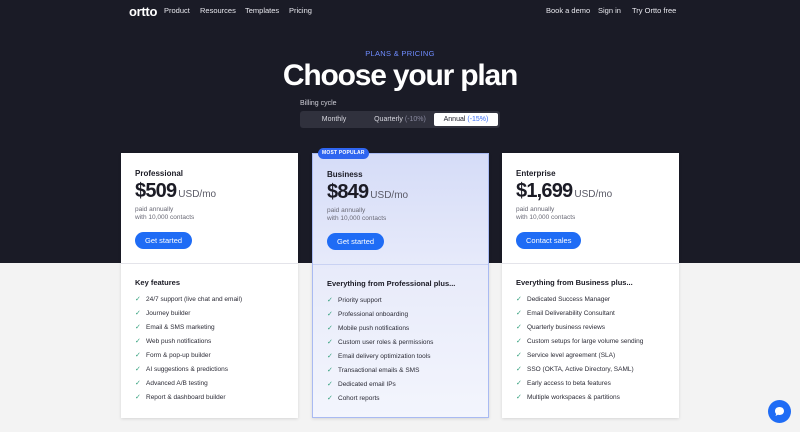  What do you see at coordinates (177, 10) in the screenshot?
I see `nav-product: Product` at bounding box center [177, 10].